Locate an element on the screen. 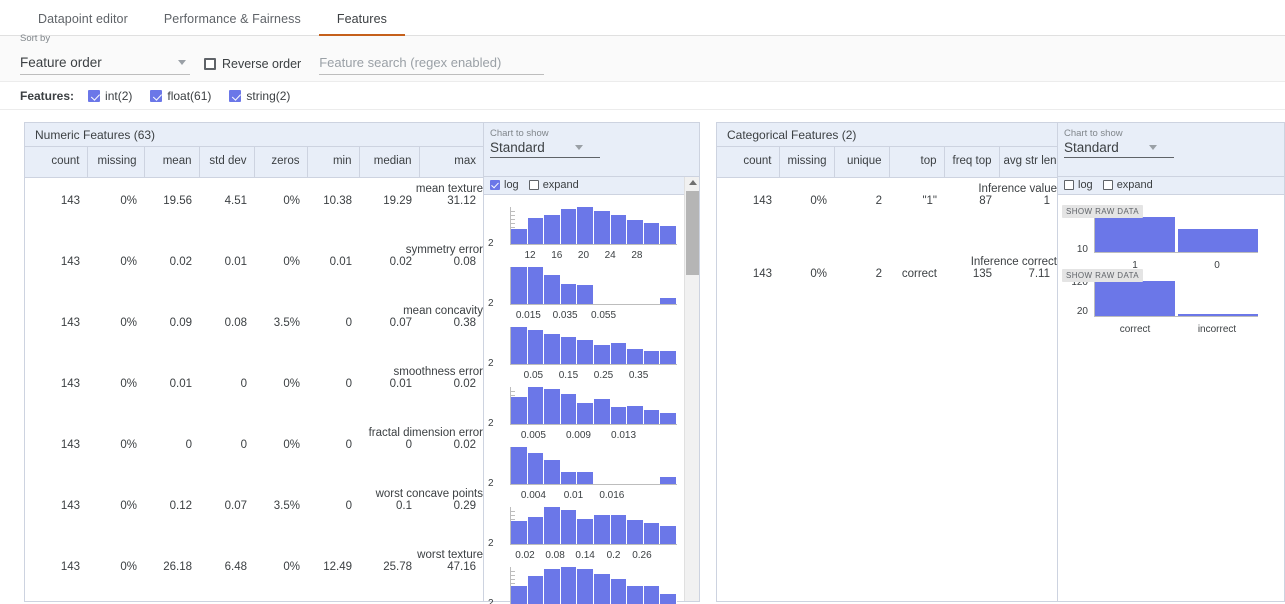  table-row: mean concavity is located at coordinates (254, 308).